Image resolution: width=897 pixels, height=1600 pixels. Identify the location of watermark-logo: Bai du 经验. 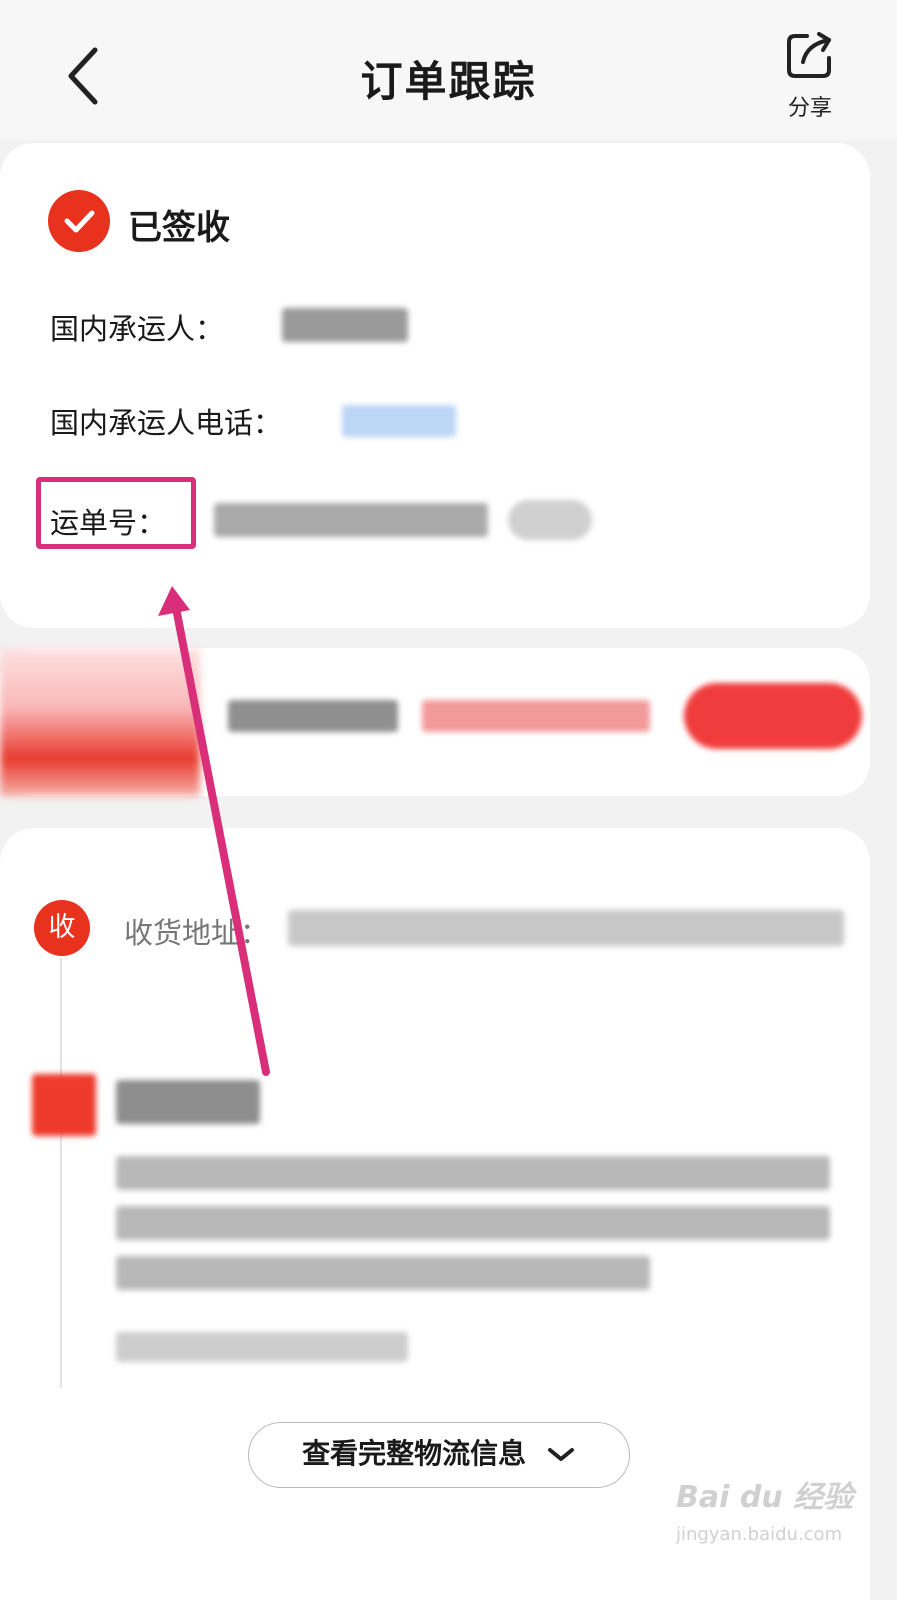
(765, 1497).